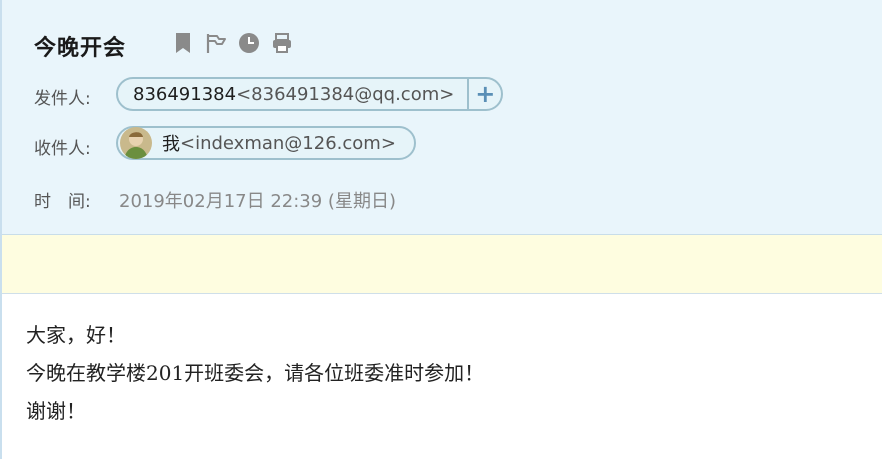  Describe the element at coordinates (80, 48) in the screenshot. I see `mail-subject: 今晚开会` at that location.